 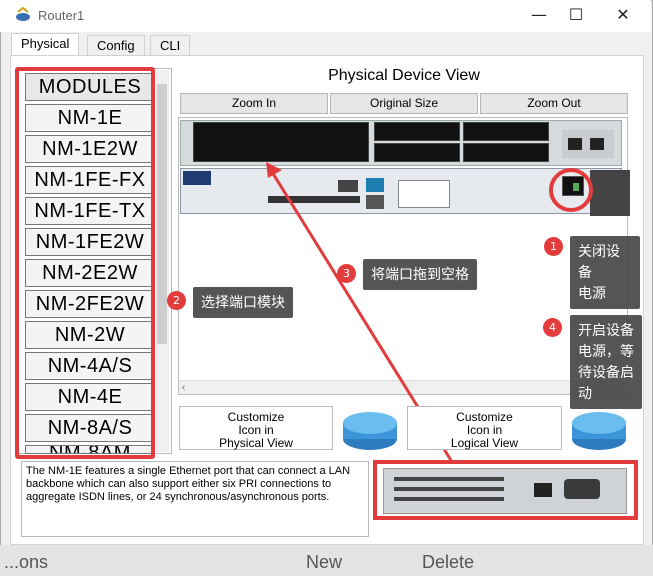 I want to click on bottom-partial-label: ...ons, so click(x=26, y=562).